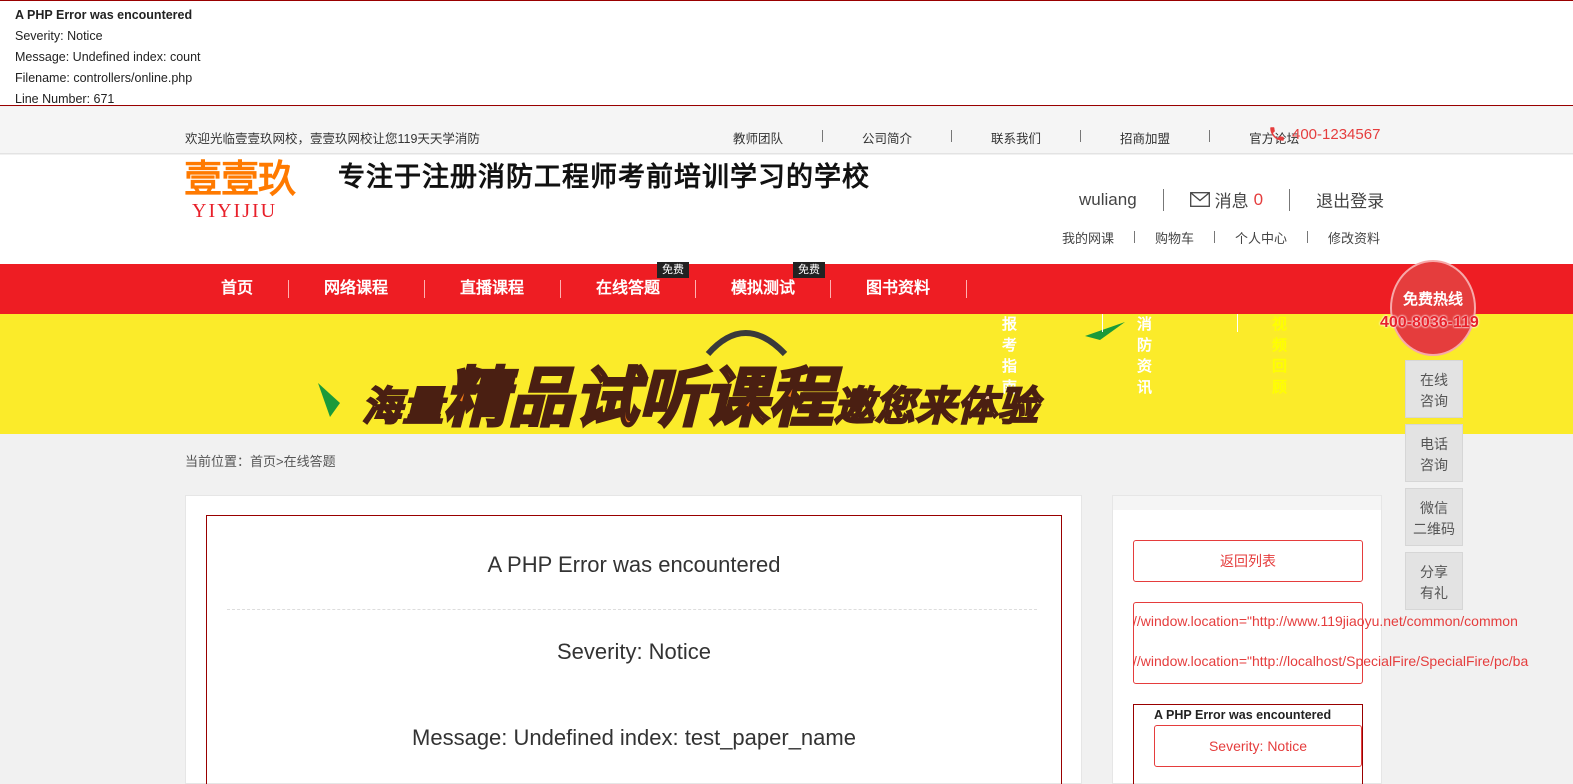  Describe the element at coordinates (1432, 299) in the screenshot. I see `free-hotline-label: 免费热线` at that location.